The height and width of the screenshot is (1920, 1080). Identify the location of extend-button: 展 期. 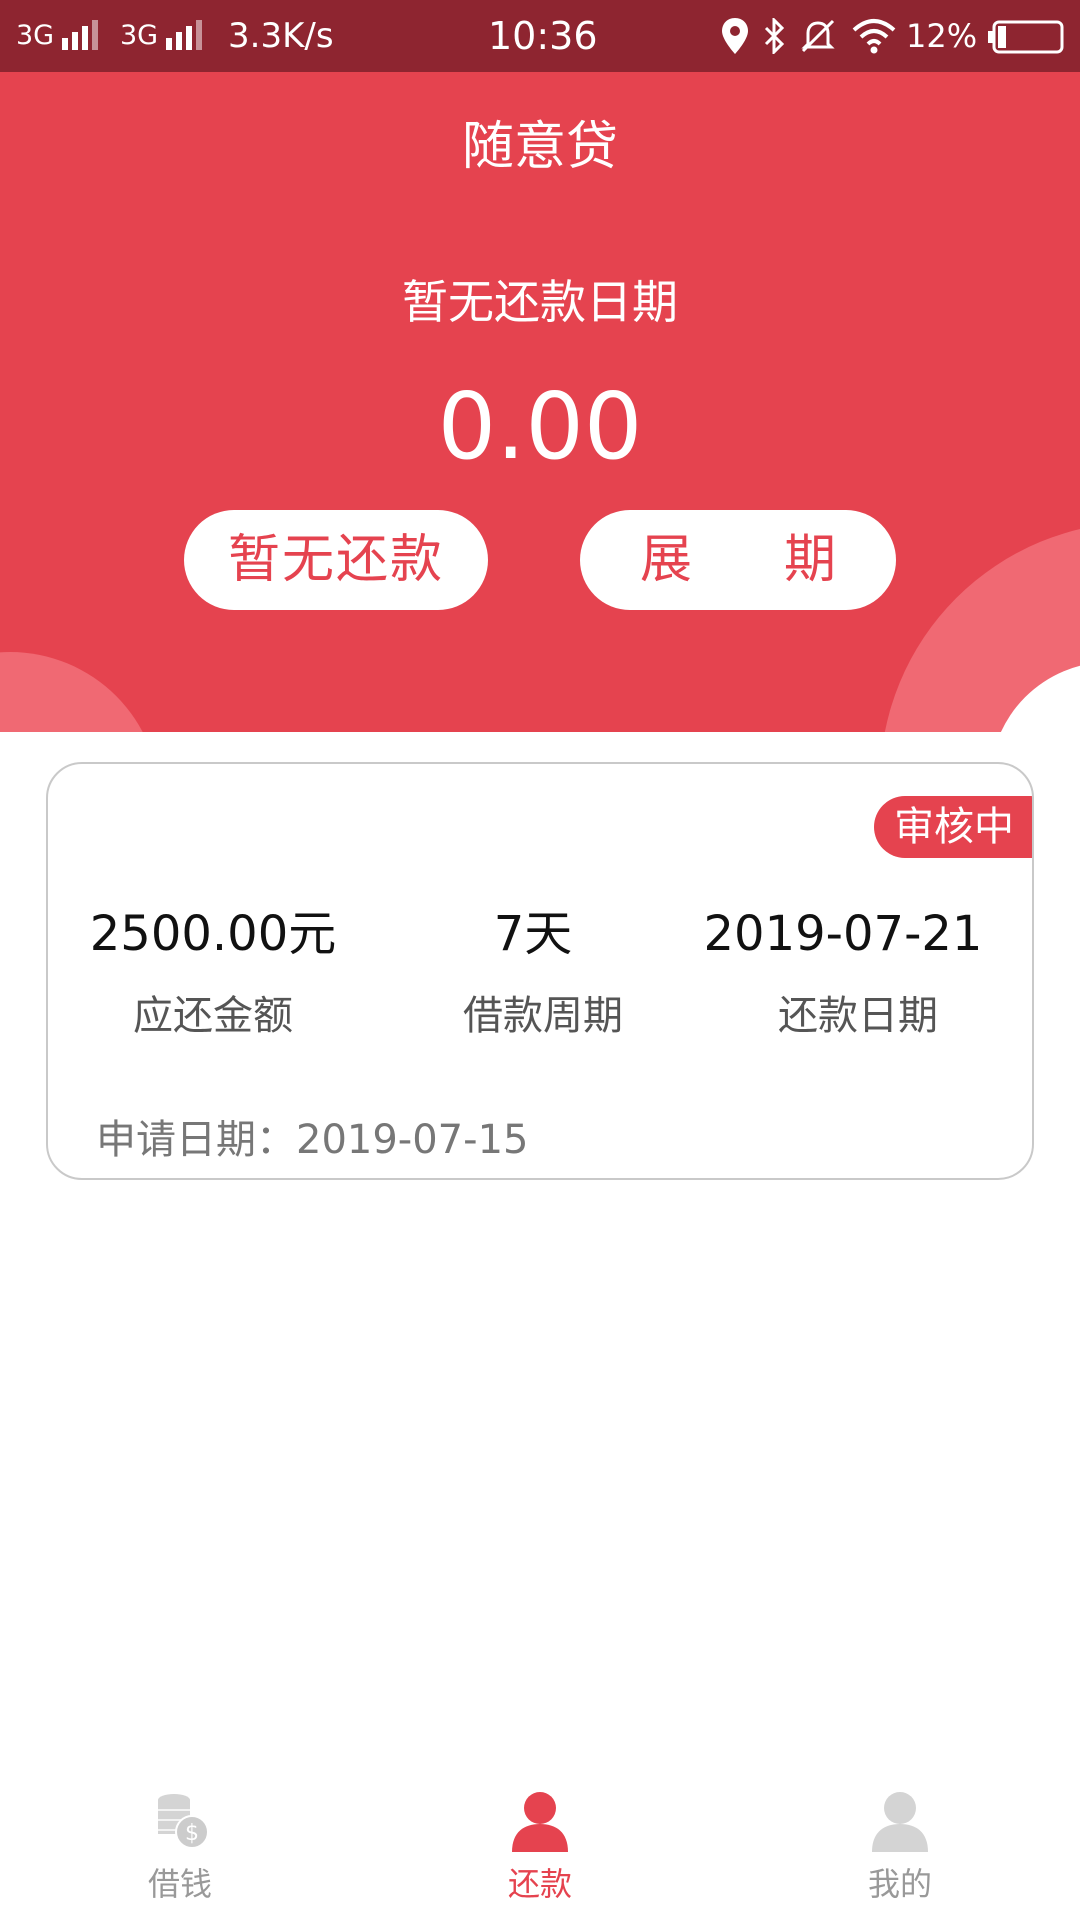
(738, 560).